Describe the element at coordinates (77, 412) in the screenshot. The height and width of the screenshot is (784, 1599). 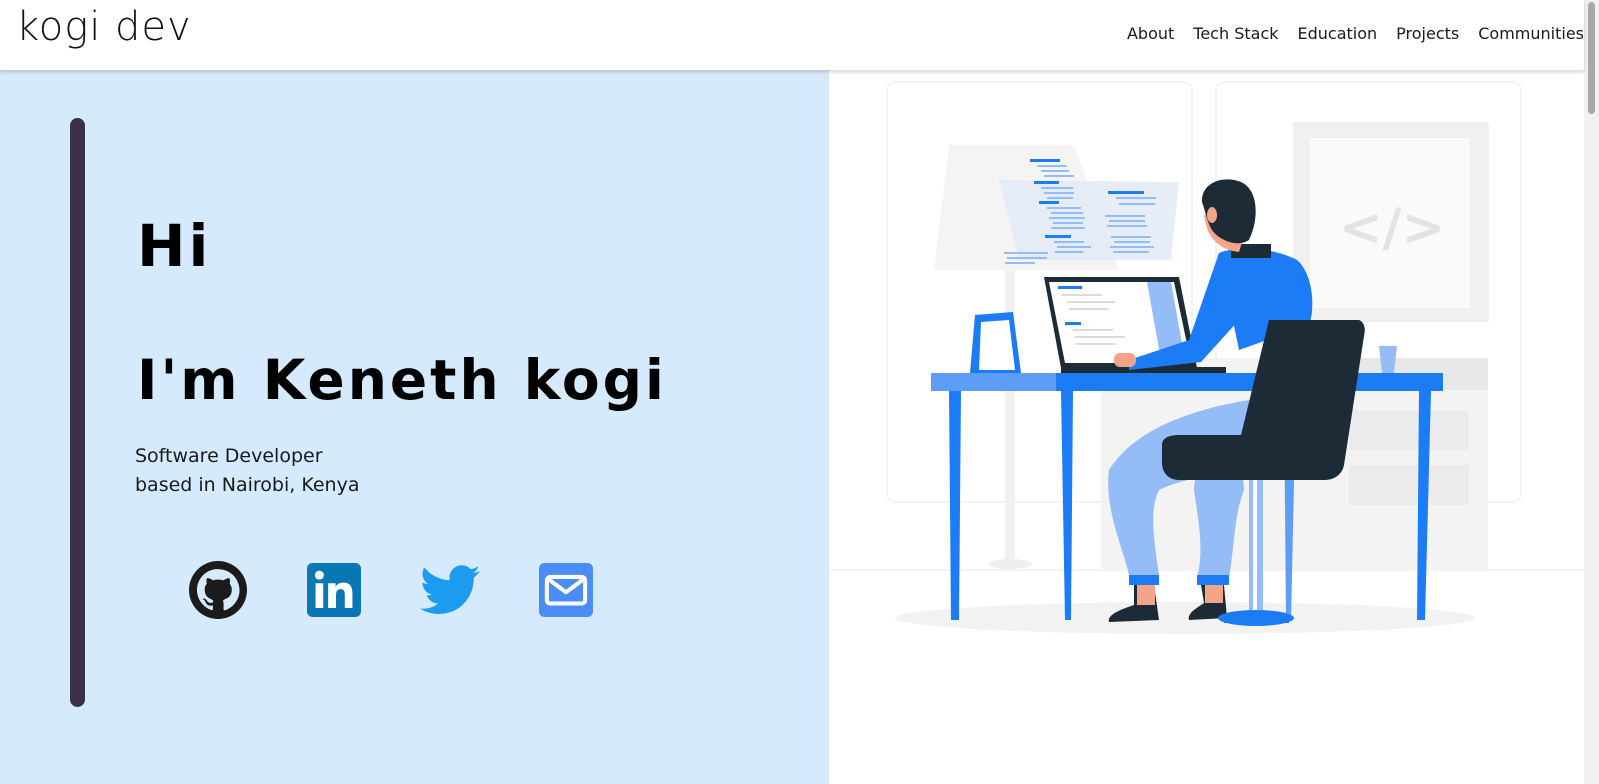
I see `accent-bar` at that location.